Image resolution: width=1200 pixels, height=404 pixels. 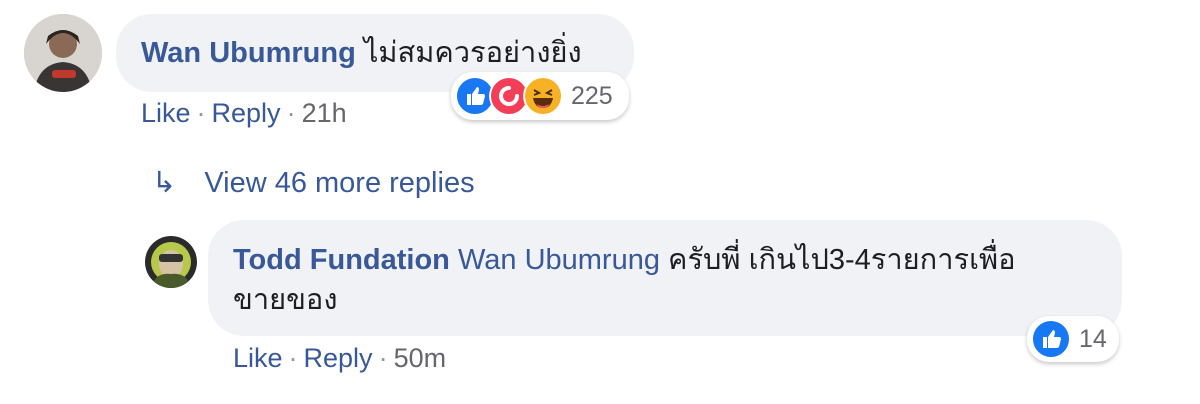 I want to click on reply-actions: Like · Reply · 50m, so click(x=339, y=358).